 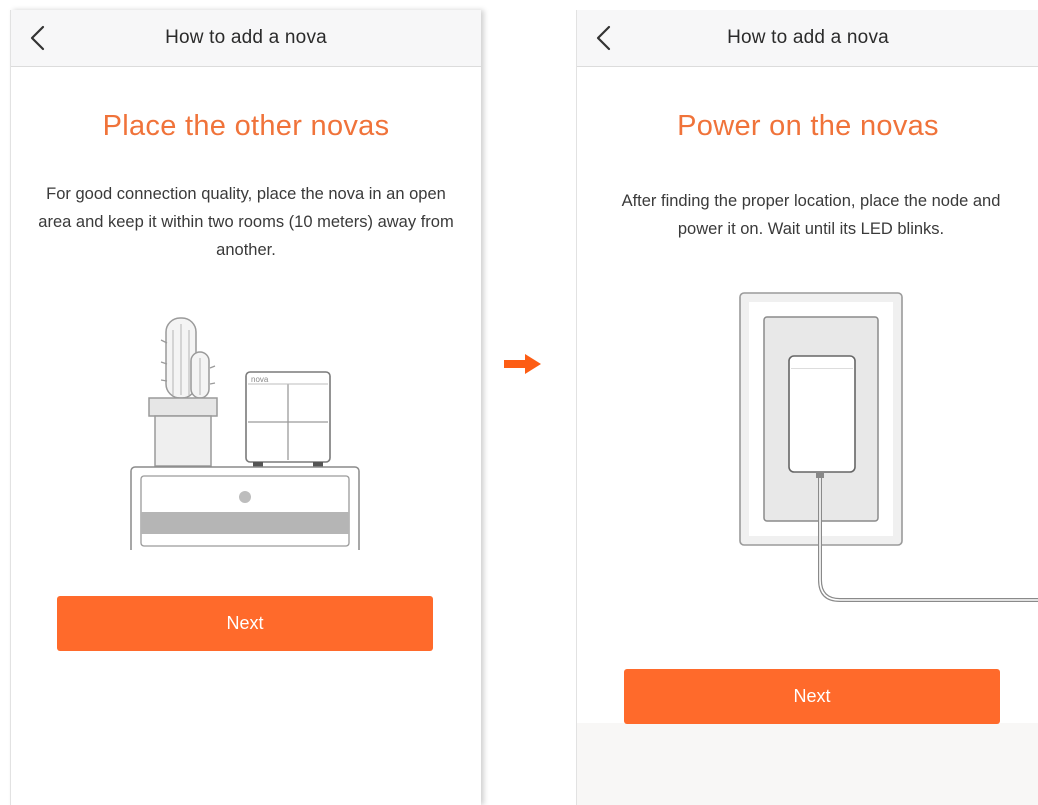 What do you see at coordinates (183, 432) in the screenshot?
I see `flower-pot` at bounding box center [183, 432].